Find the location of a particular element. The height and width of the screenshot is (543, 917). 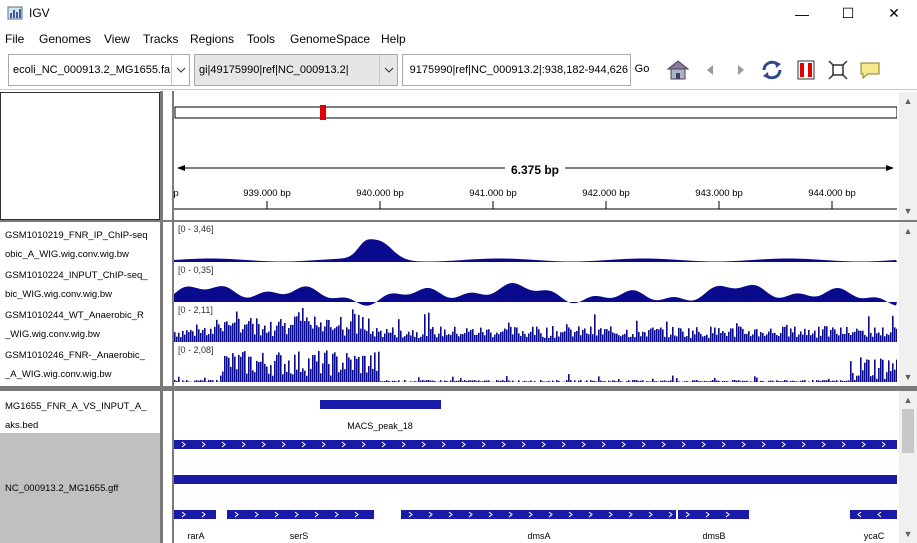

track-name: MG1655_FNR_A_VS_INPUT_A_ aks.bed is located at coordinates (76, 416).